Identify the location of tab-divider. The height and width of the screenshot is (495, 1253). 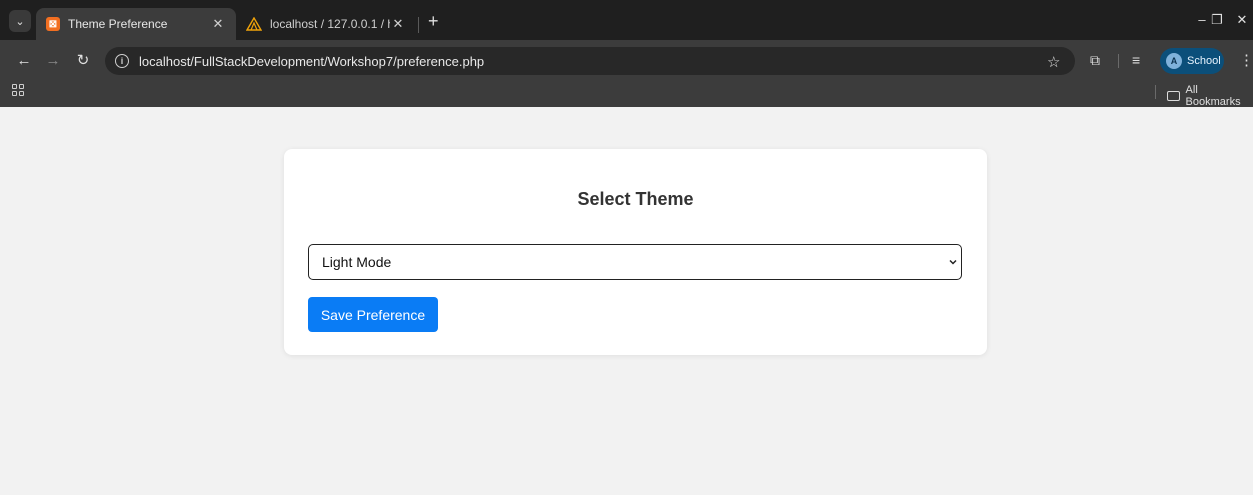
(418, 25).